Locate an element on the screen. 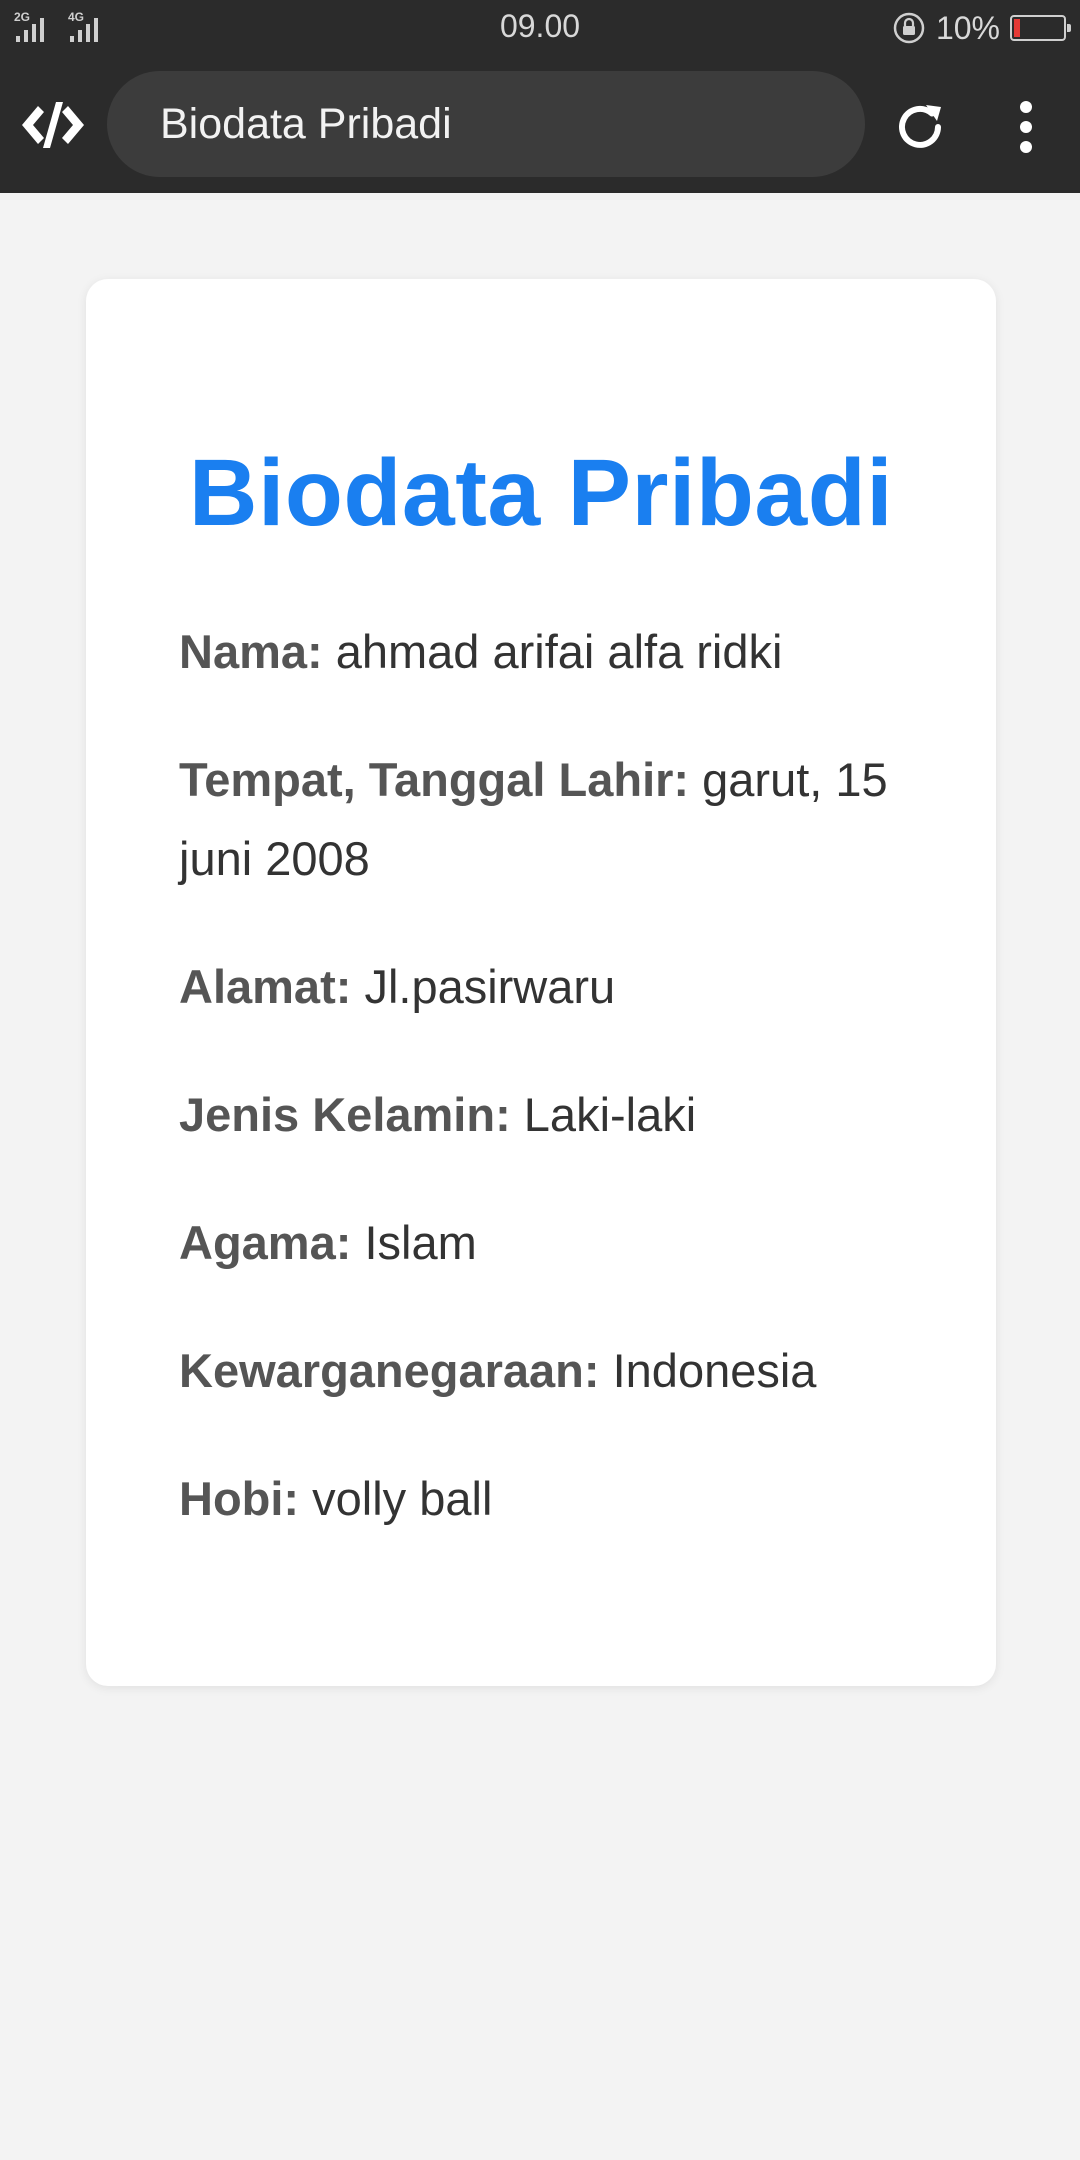 The width and height of the screenshot is (1080, 2160). more-vert-icon is located at coordinates (1026, 127).